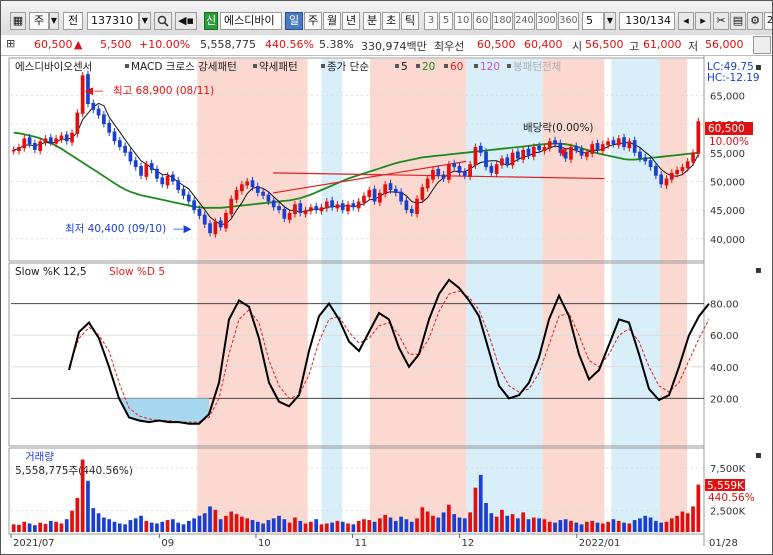  Describe the element at coordinates (397, 66) in the screenshot. I see `legend-bullet` at that location.